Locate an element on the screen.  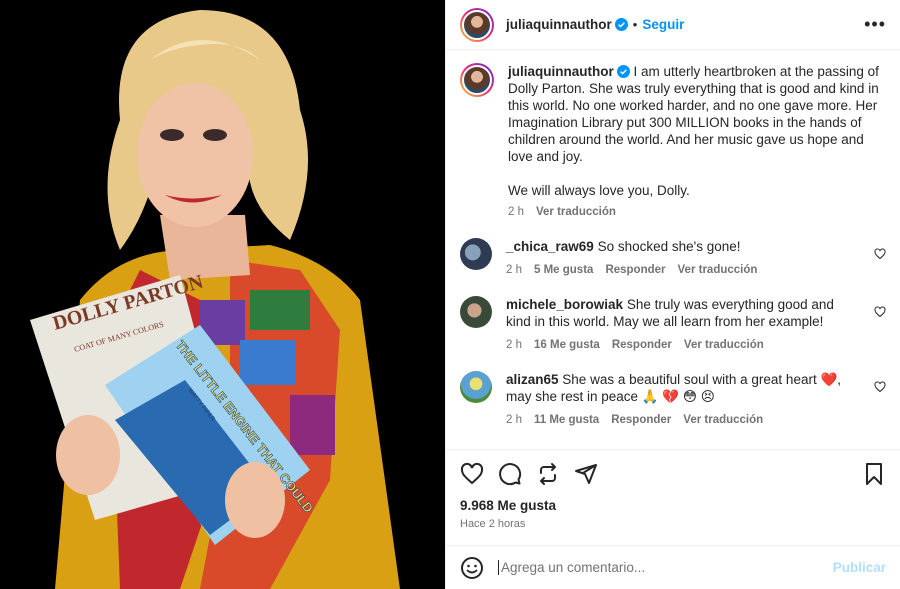
comment-likes: 11 Me gusta is located at coordinates (566, 420).